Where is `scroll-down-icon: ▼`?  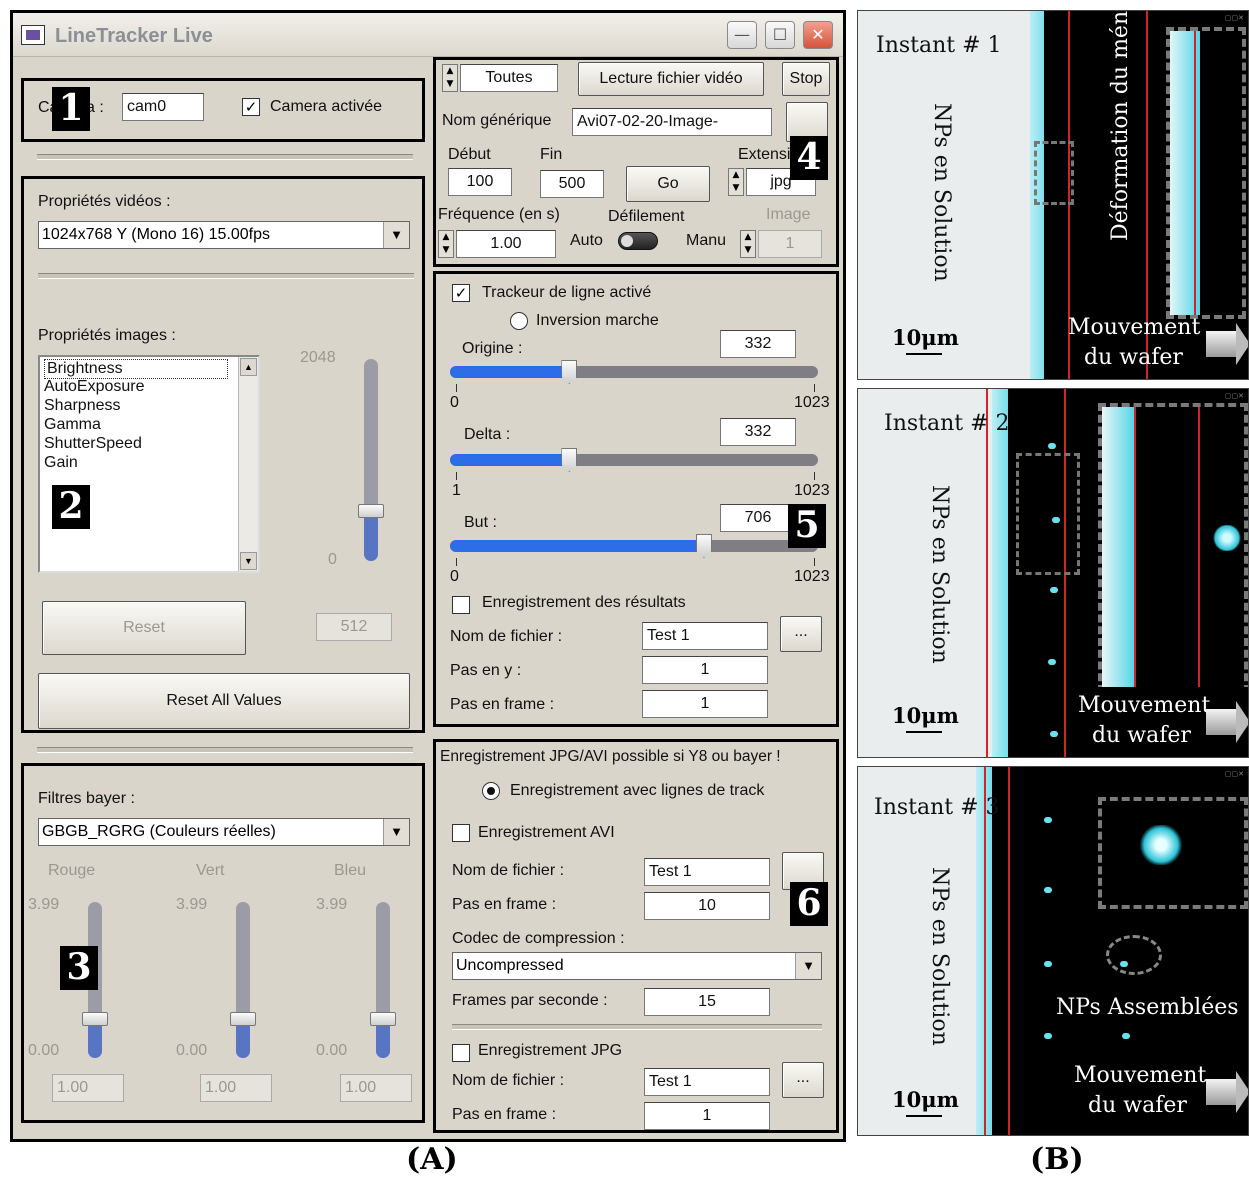 scroll-down-icon: ▼ is located at coordinates (248, 561).